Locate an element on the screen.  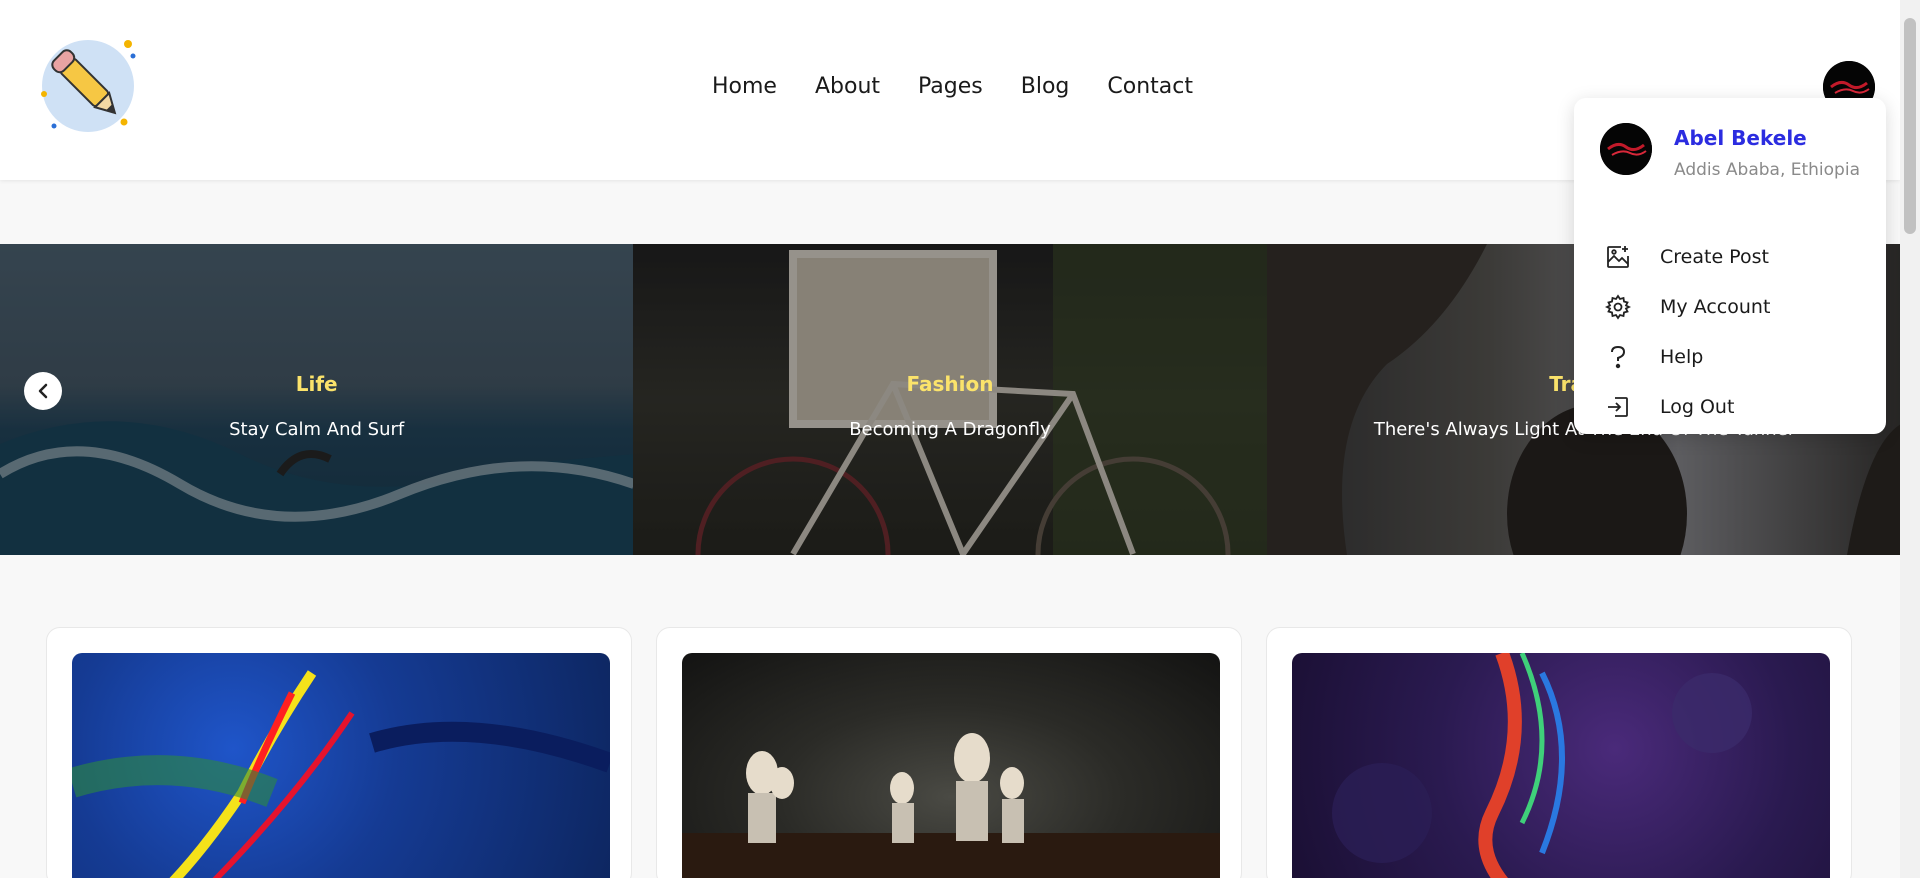
slide-category: Life is located at coordinates (316, 384).